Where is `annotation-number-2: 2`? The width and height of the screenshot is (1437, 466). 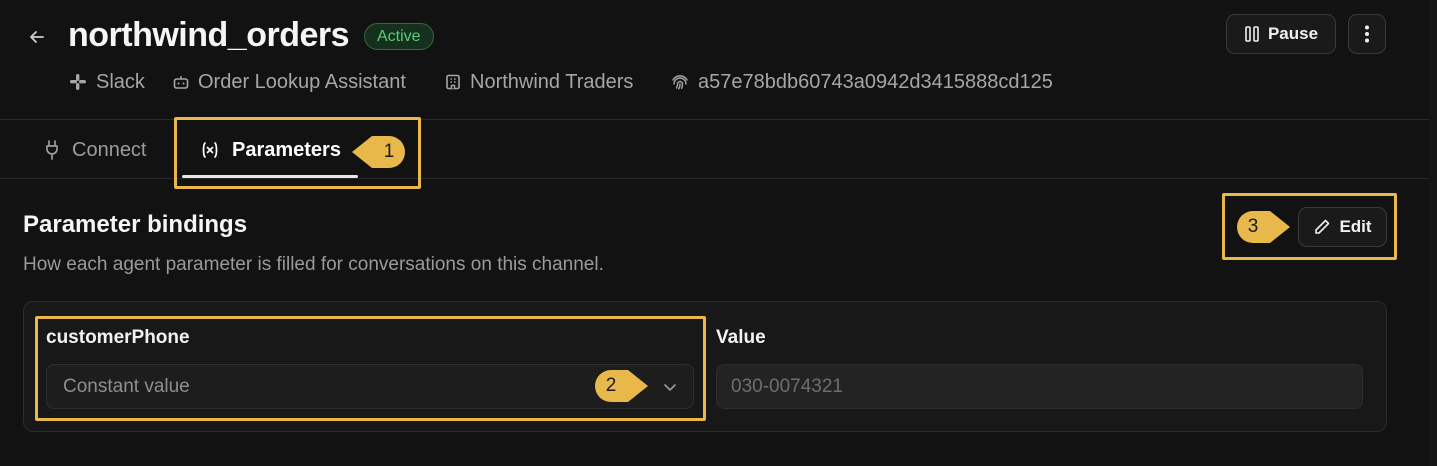
annotation-number-2: 2 is located at coordinates (611, 385).